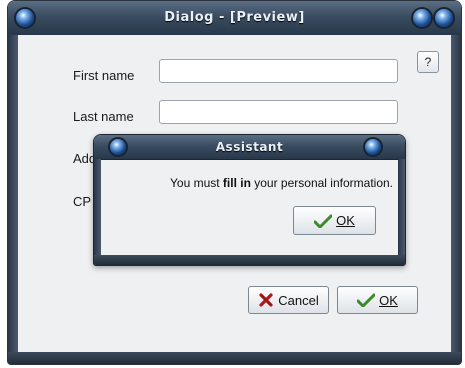  Describe the element at coordinates (373, 147) in the screenshot. I see `assistant-close-orb-icon` at that location.